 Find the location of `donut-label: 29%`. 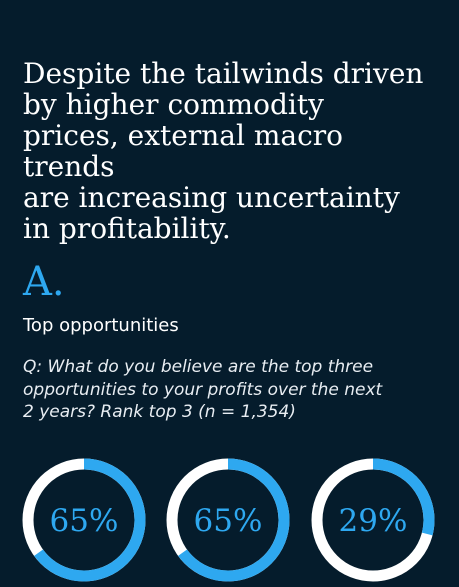

donut-label: 29% is located at coordinates (373, 521).